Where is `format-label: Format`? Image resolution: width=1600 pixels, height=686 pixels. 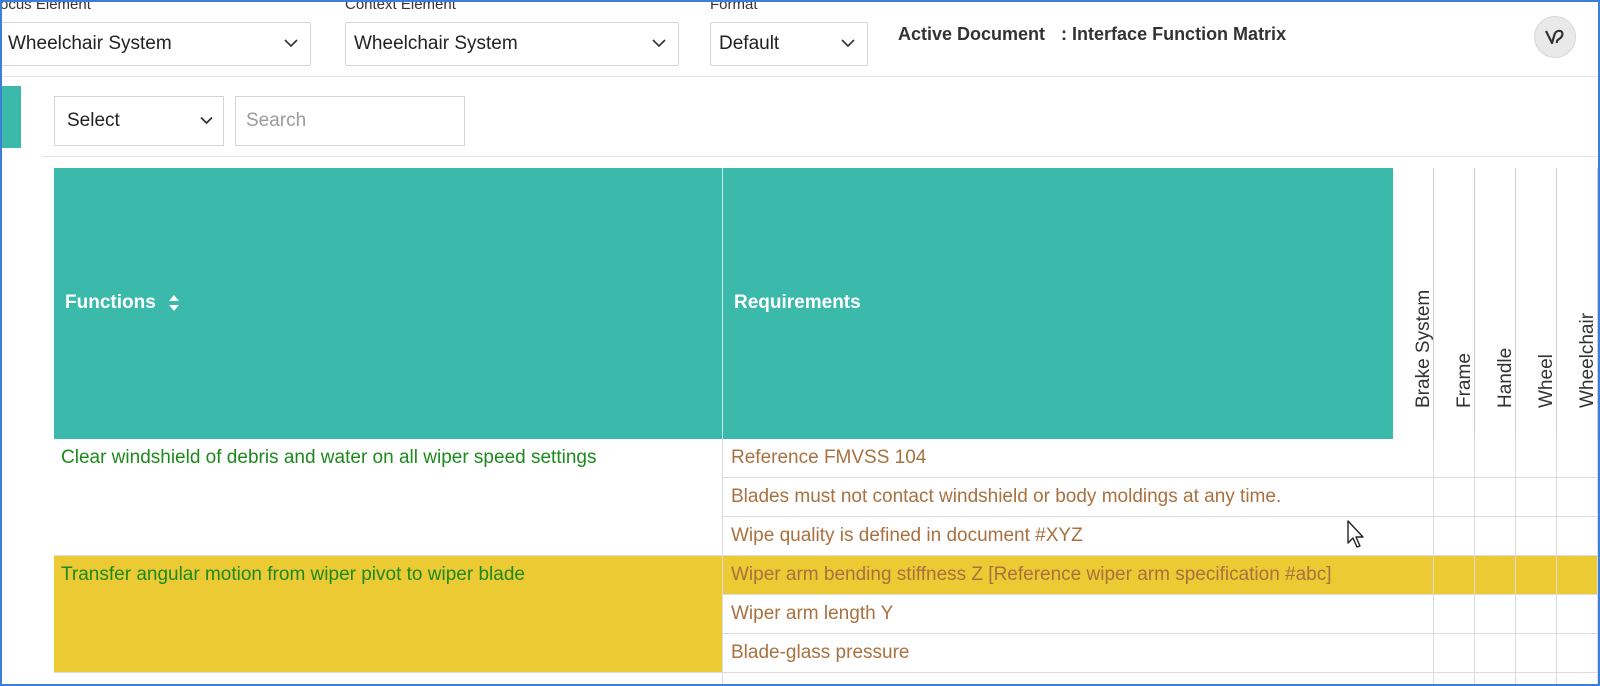 format-label: Format is located at coordinates (734, 6).